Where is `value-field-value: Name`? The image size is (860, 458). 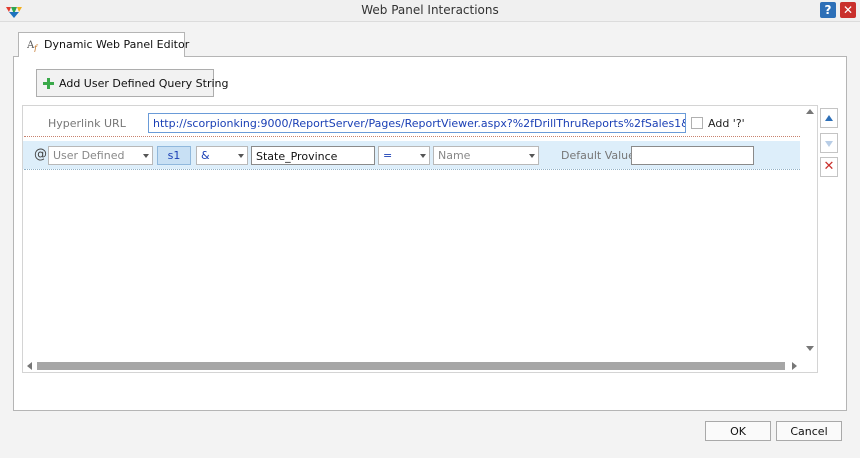 value-field-value: Name is located at coordinates (454, 155).